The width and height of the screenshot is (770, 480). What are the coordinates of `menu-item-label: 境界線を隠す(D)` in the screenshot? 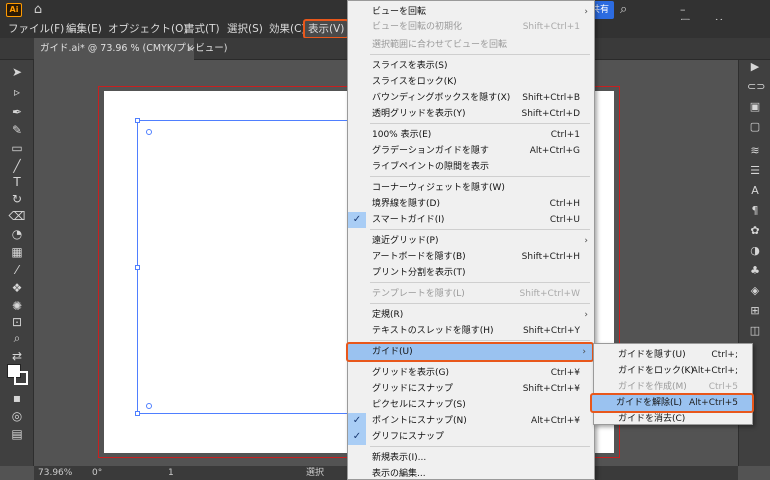 It's located at (406, 204).